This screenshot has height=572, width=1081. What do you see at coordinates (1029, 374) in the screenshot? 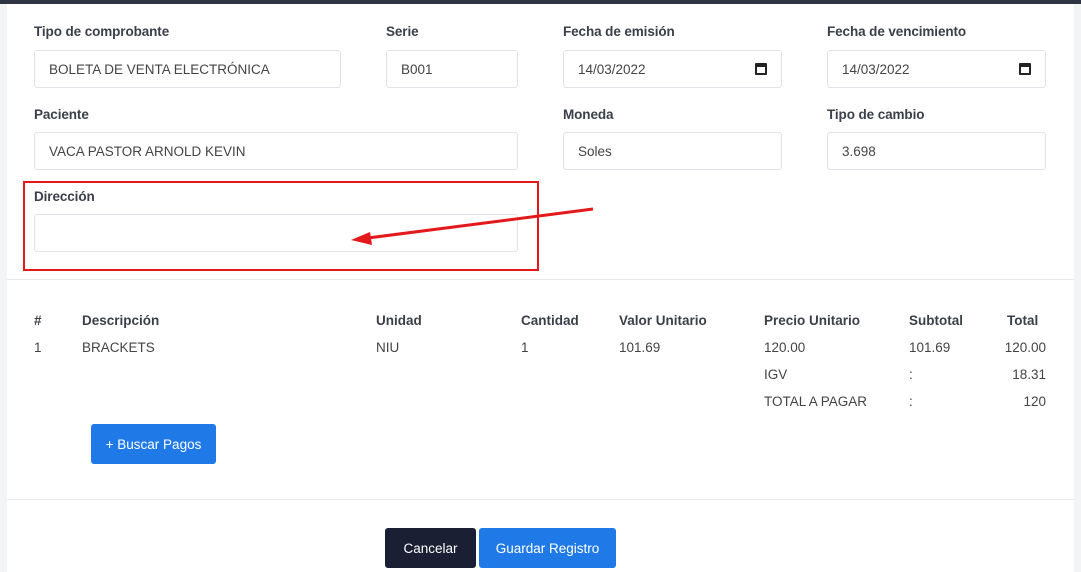
I see `igv-value: 18.31` at bounding box center [1029, 374].